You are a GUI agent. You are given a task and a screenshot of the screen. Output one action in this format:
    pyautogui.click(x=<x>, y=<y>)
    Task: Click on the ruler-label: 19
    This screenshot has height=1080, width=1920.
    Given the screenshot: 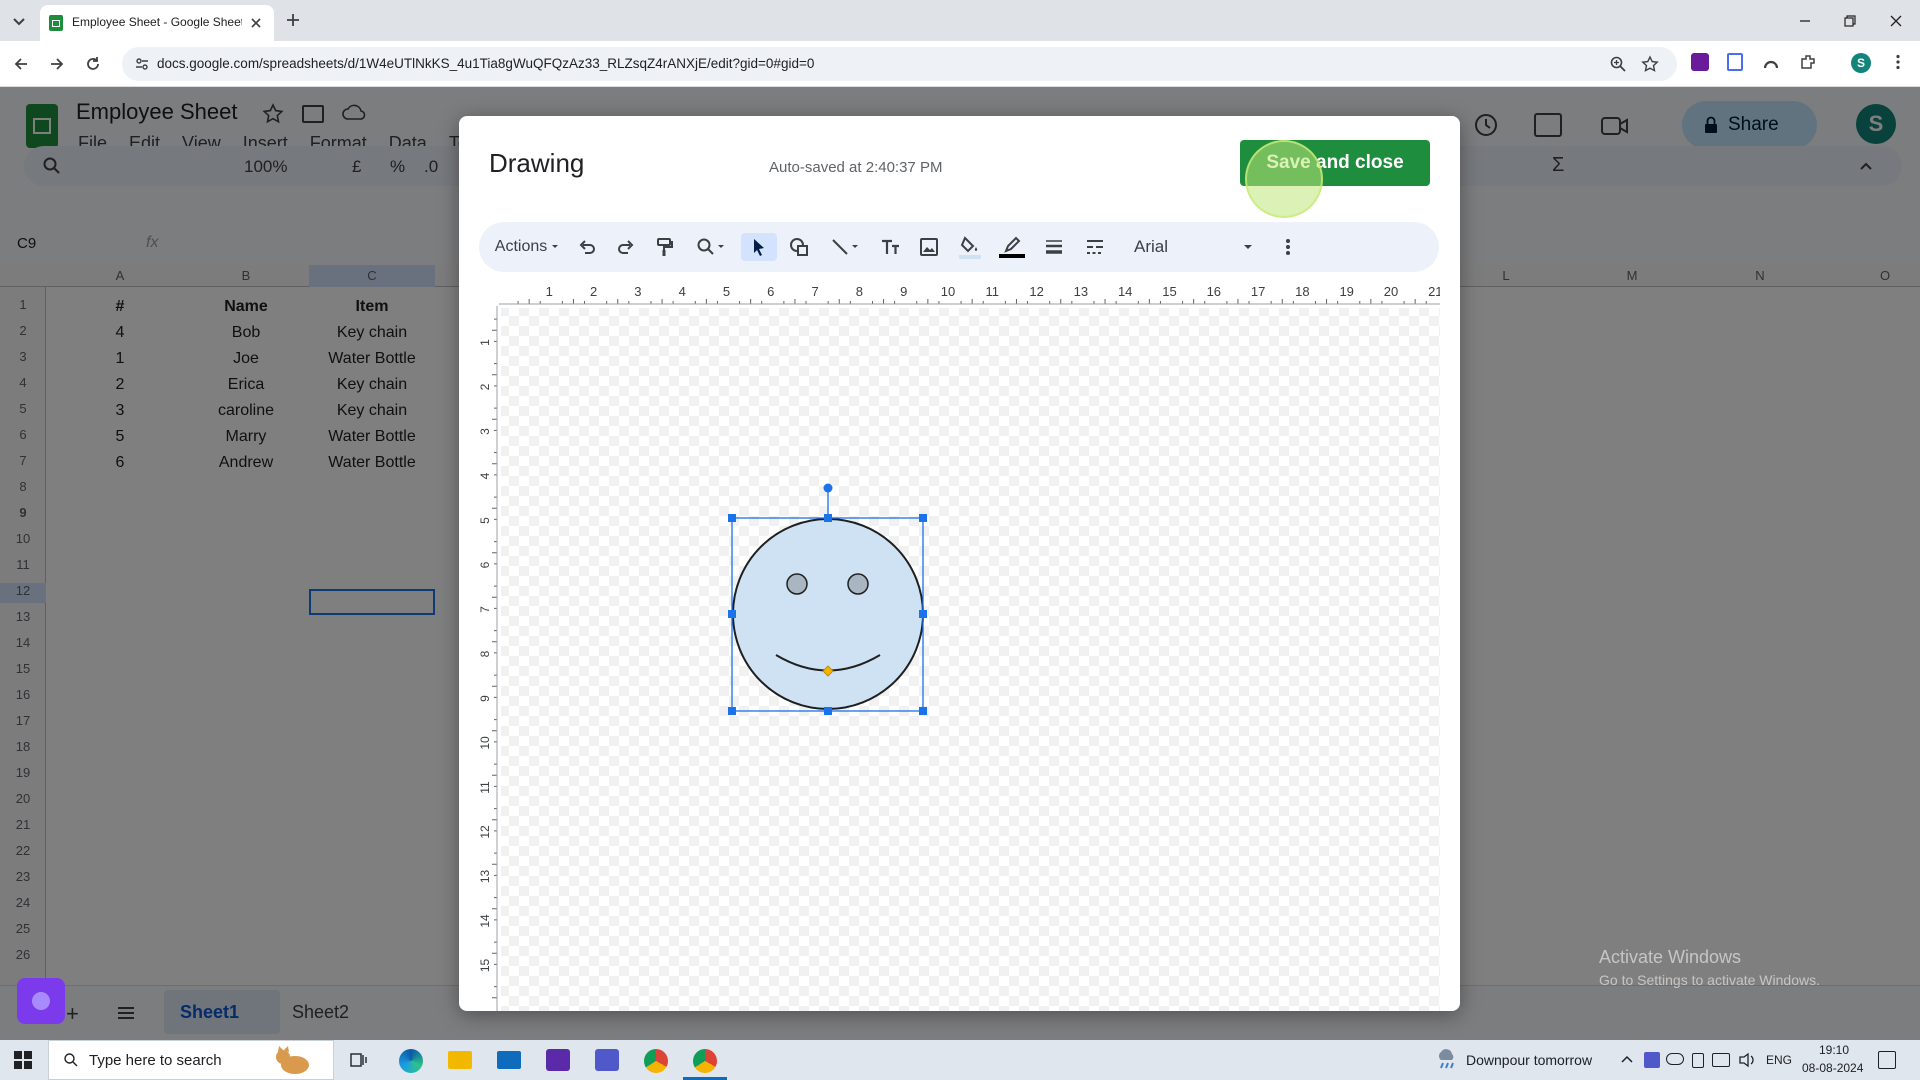 What is the action you would take?
    pyautogui.click(x=1346, y=292)
    